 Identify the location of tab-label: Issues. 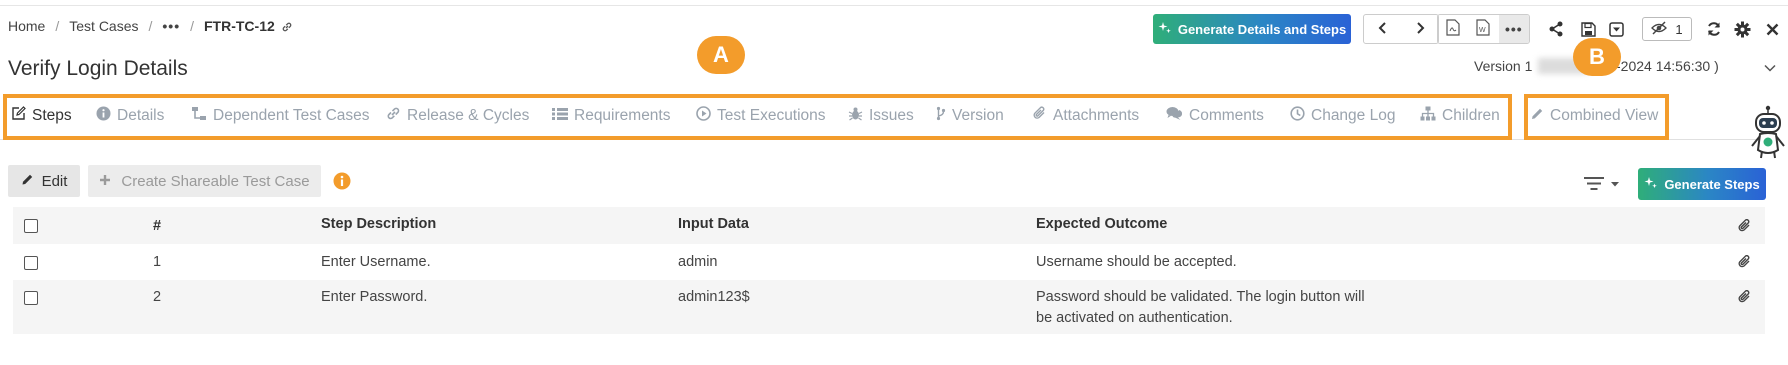
(891, 115).